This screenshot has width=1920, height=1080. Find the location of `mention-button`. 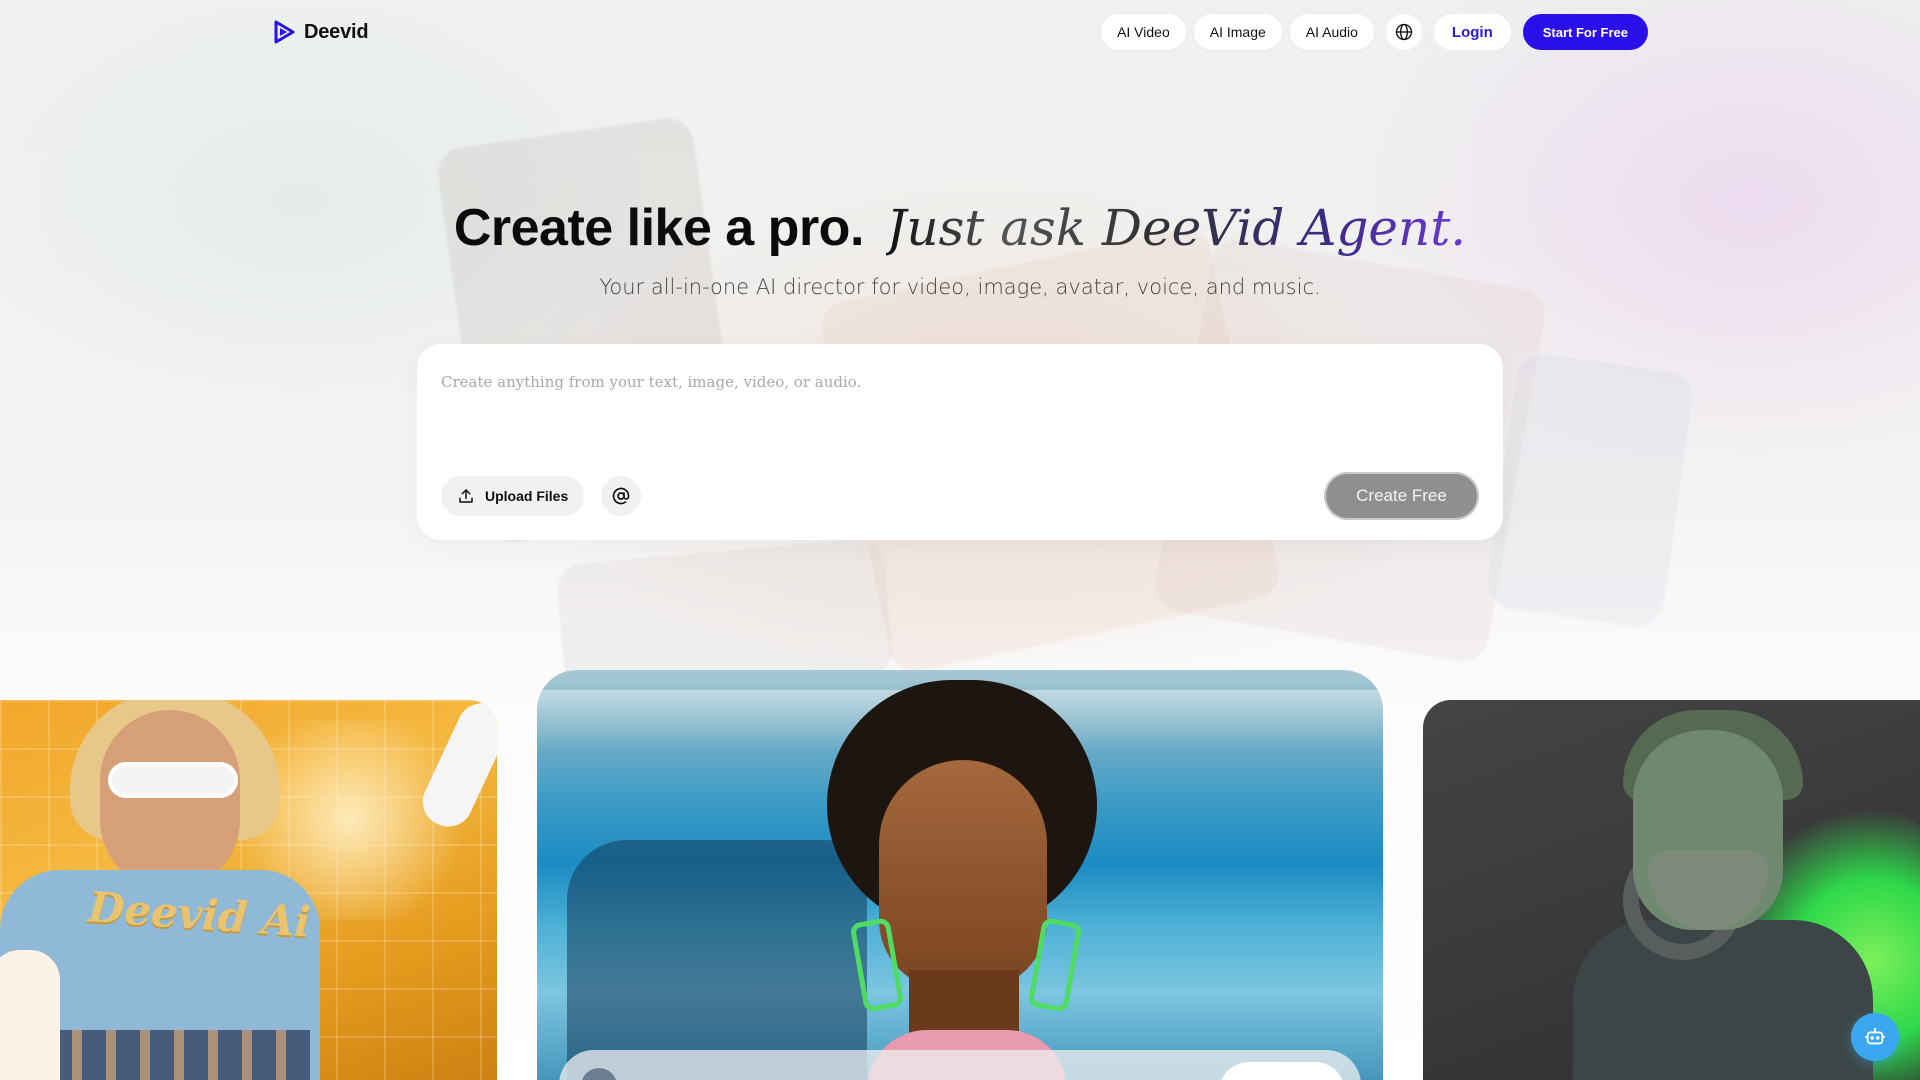

mention-button is located at coordinates (621, 496).